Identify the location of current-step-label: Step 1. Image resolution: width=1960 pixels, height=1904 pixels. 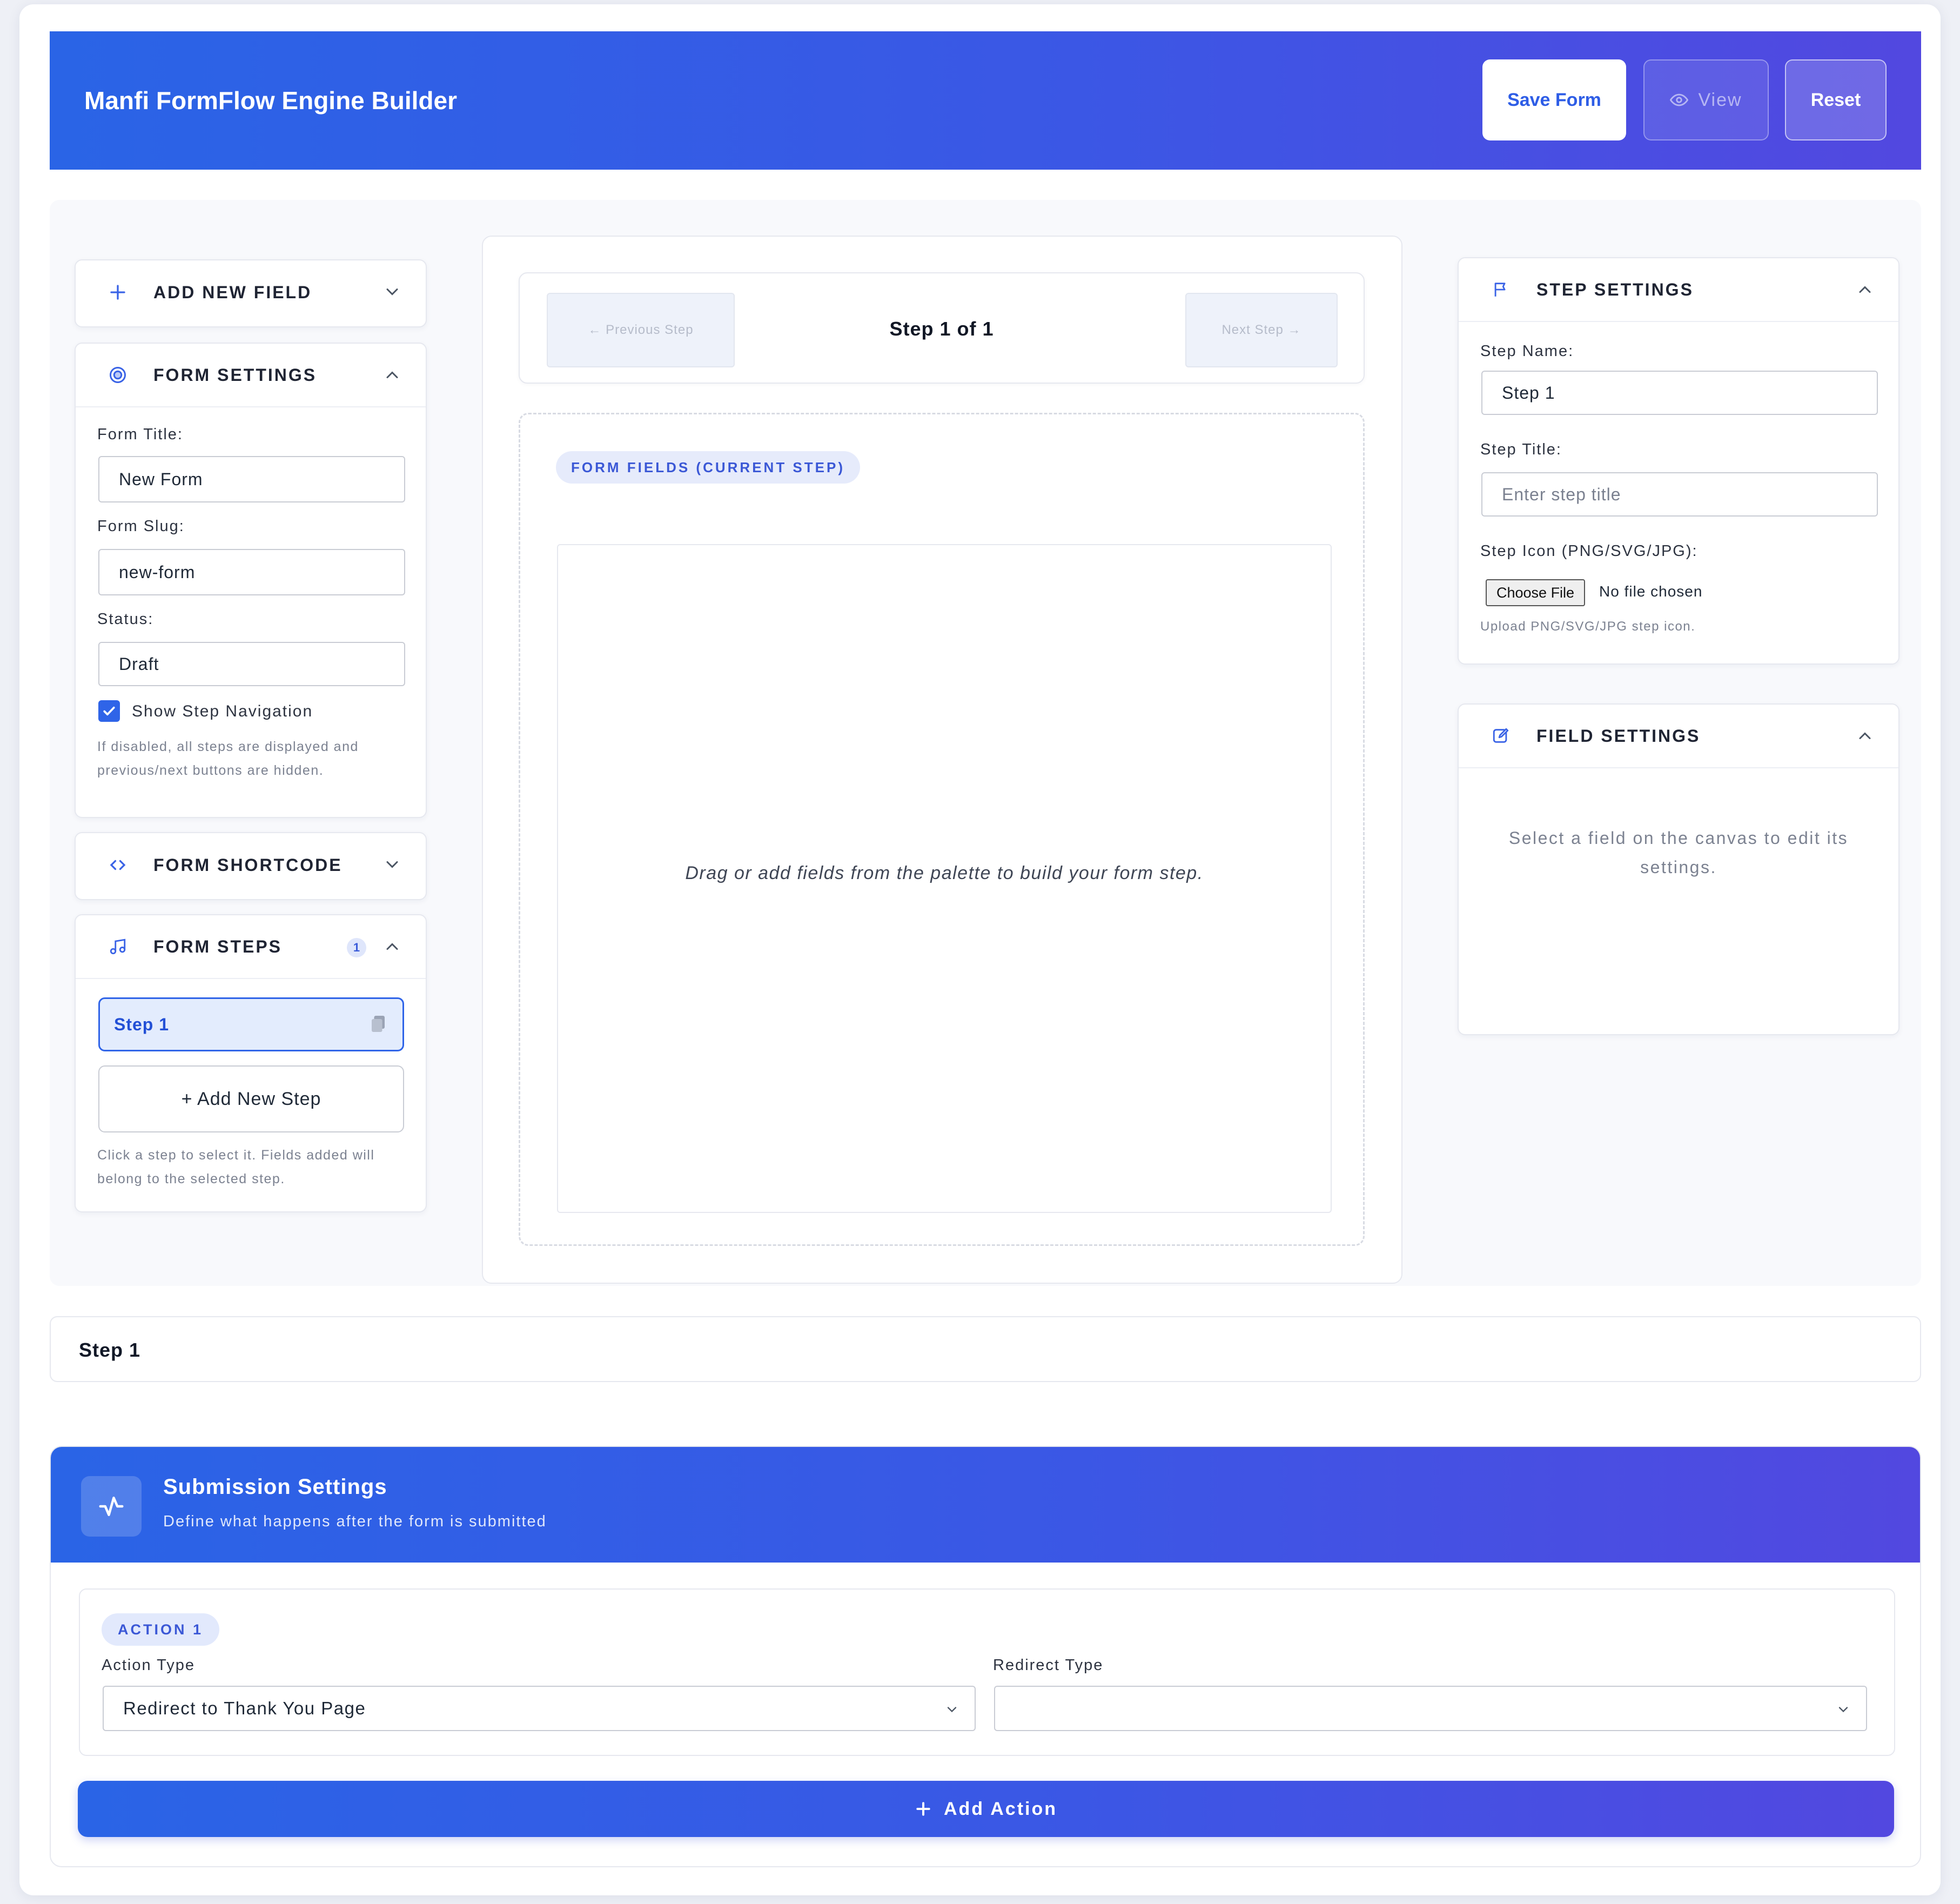
(110, 1350).